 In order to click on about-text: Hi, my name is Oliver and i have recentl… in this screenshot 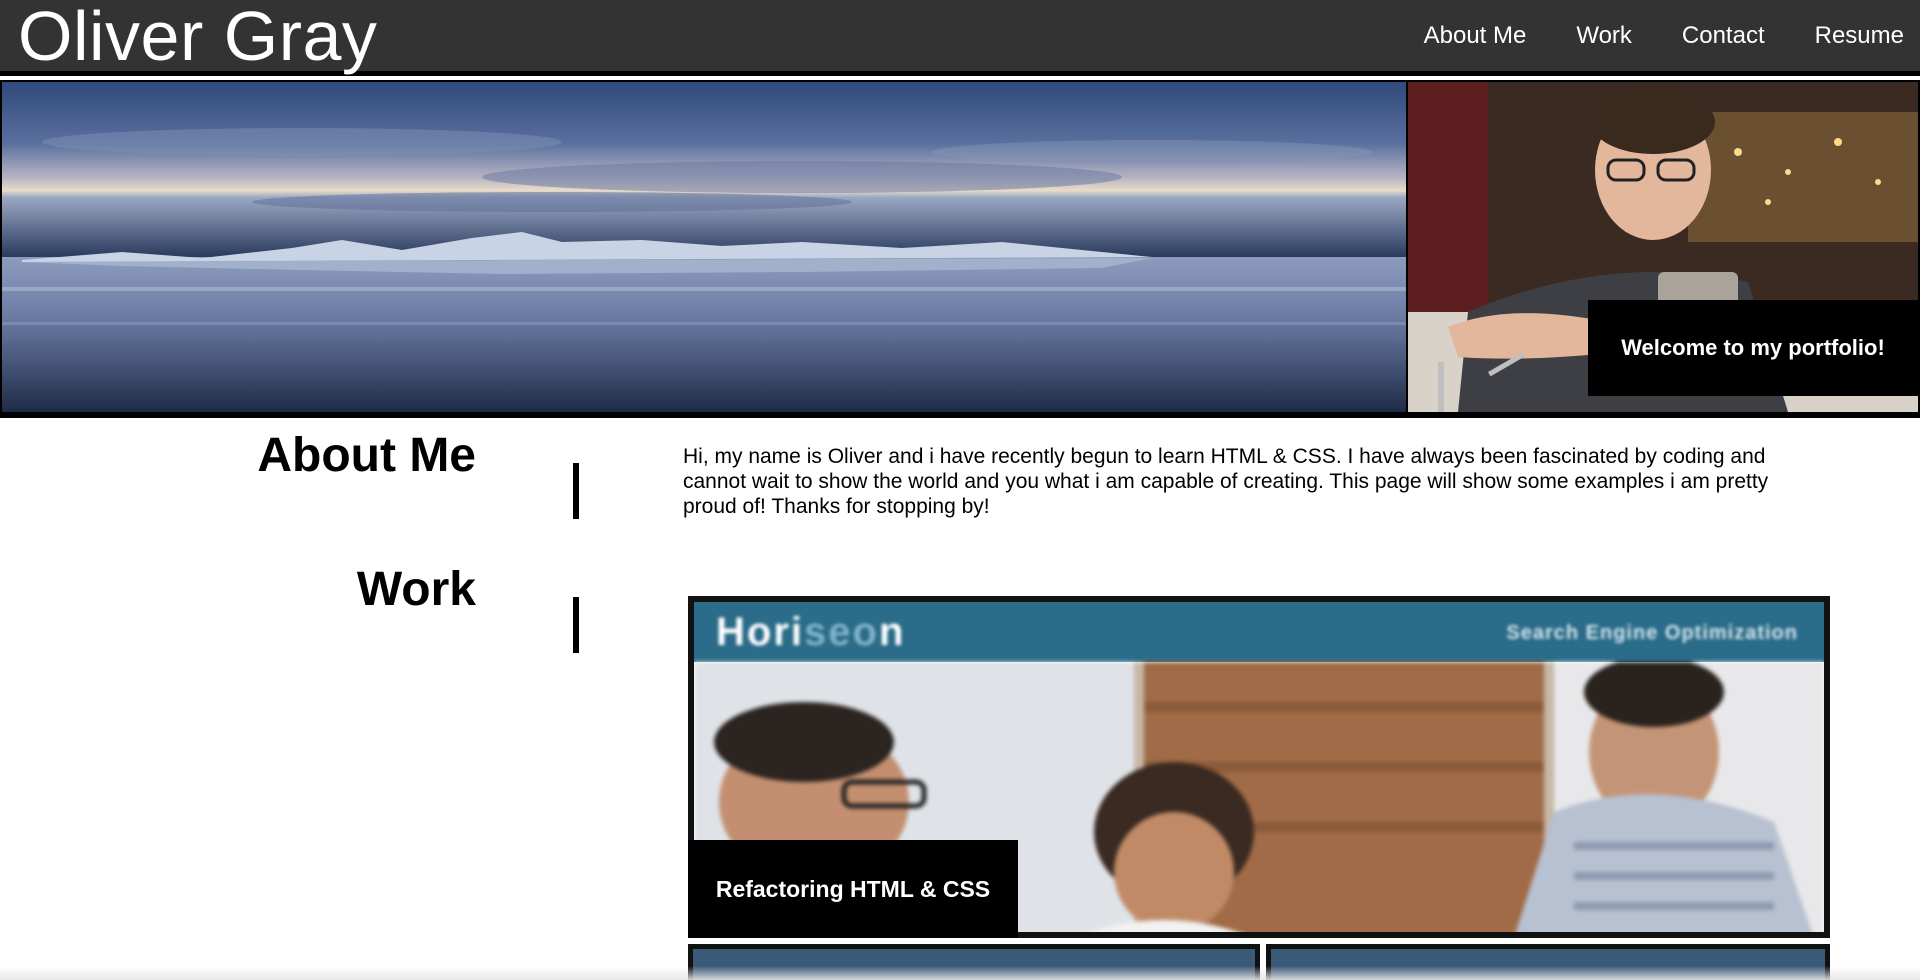, I will do `click(1226, 481)`.